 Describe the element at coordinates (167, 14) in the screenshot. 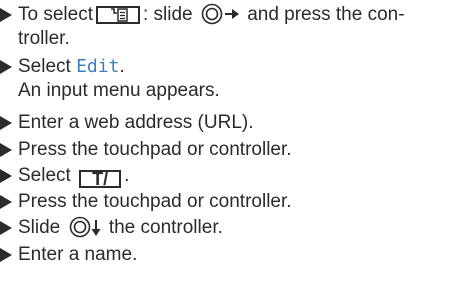

I see `step-1-text-after: : slide` at that location.